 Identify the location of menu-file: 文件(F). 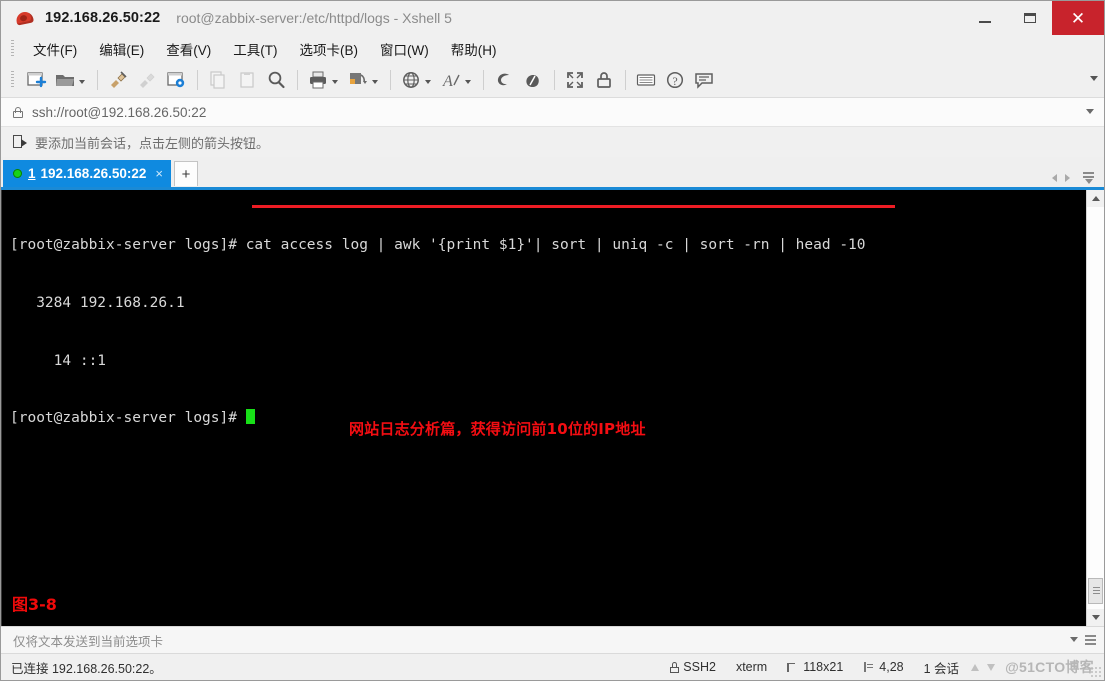
(55, 49).